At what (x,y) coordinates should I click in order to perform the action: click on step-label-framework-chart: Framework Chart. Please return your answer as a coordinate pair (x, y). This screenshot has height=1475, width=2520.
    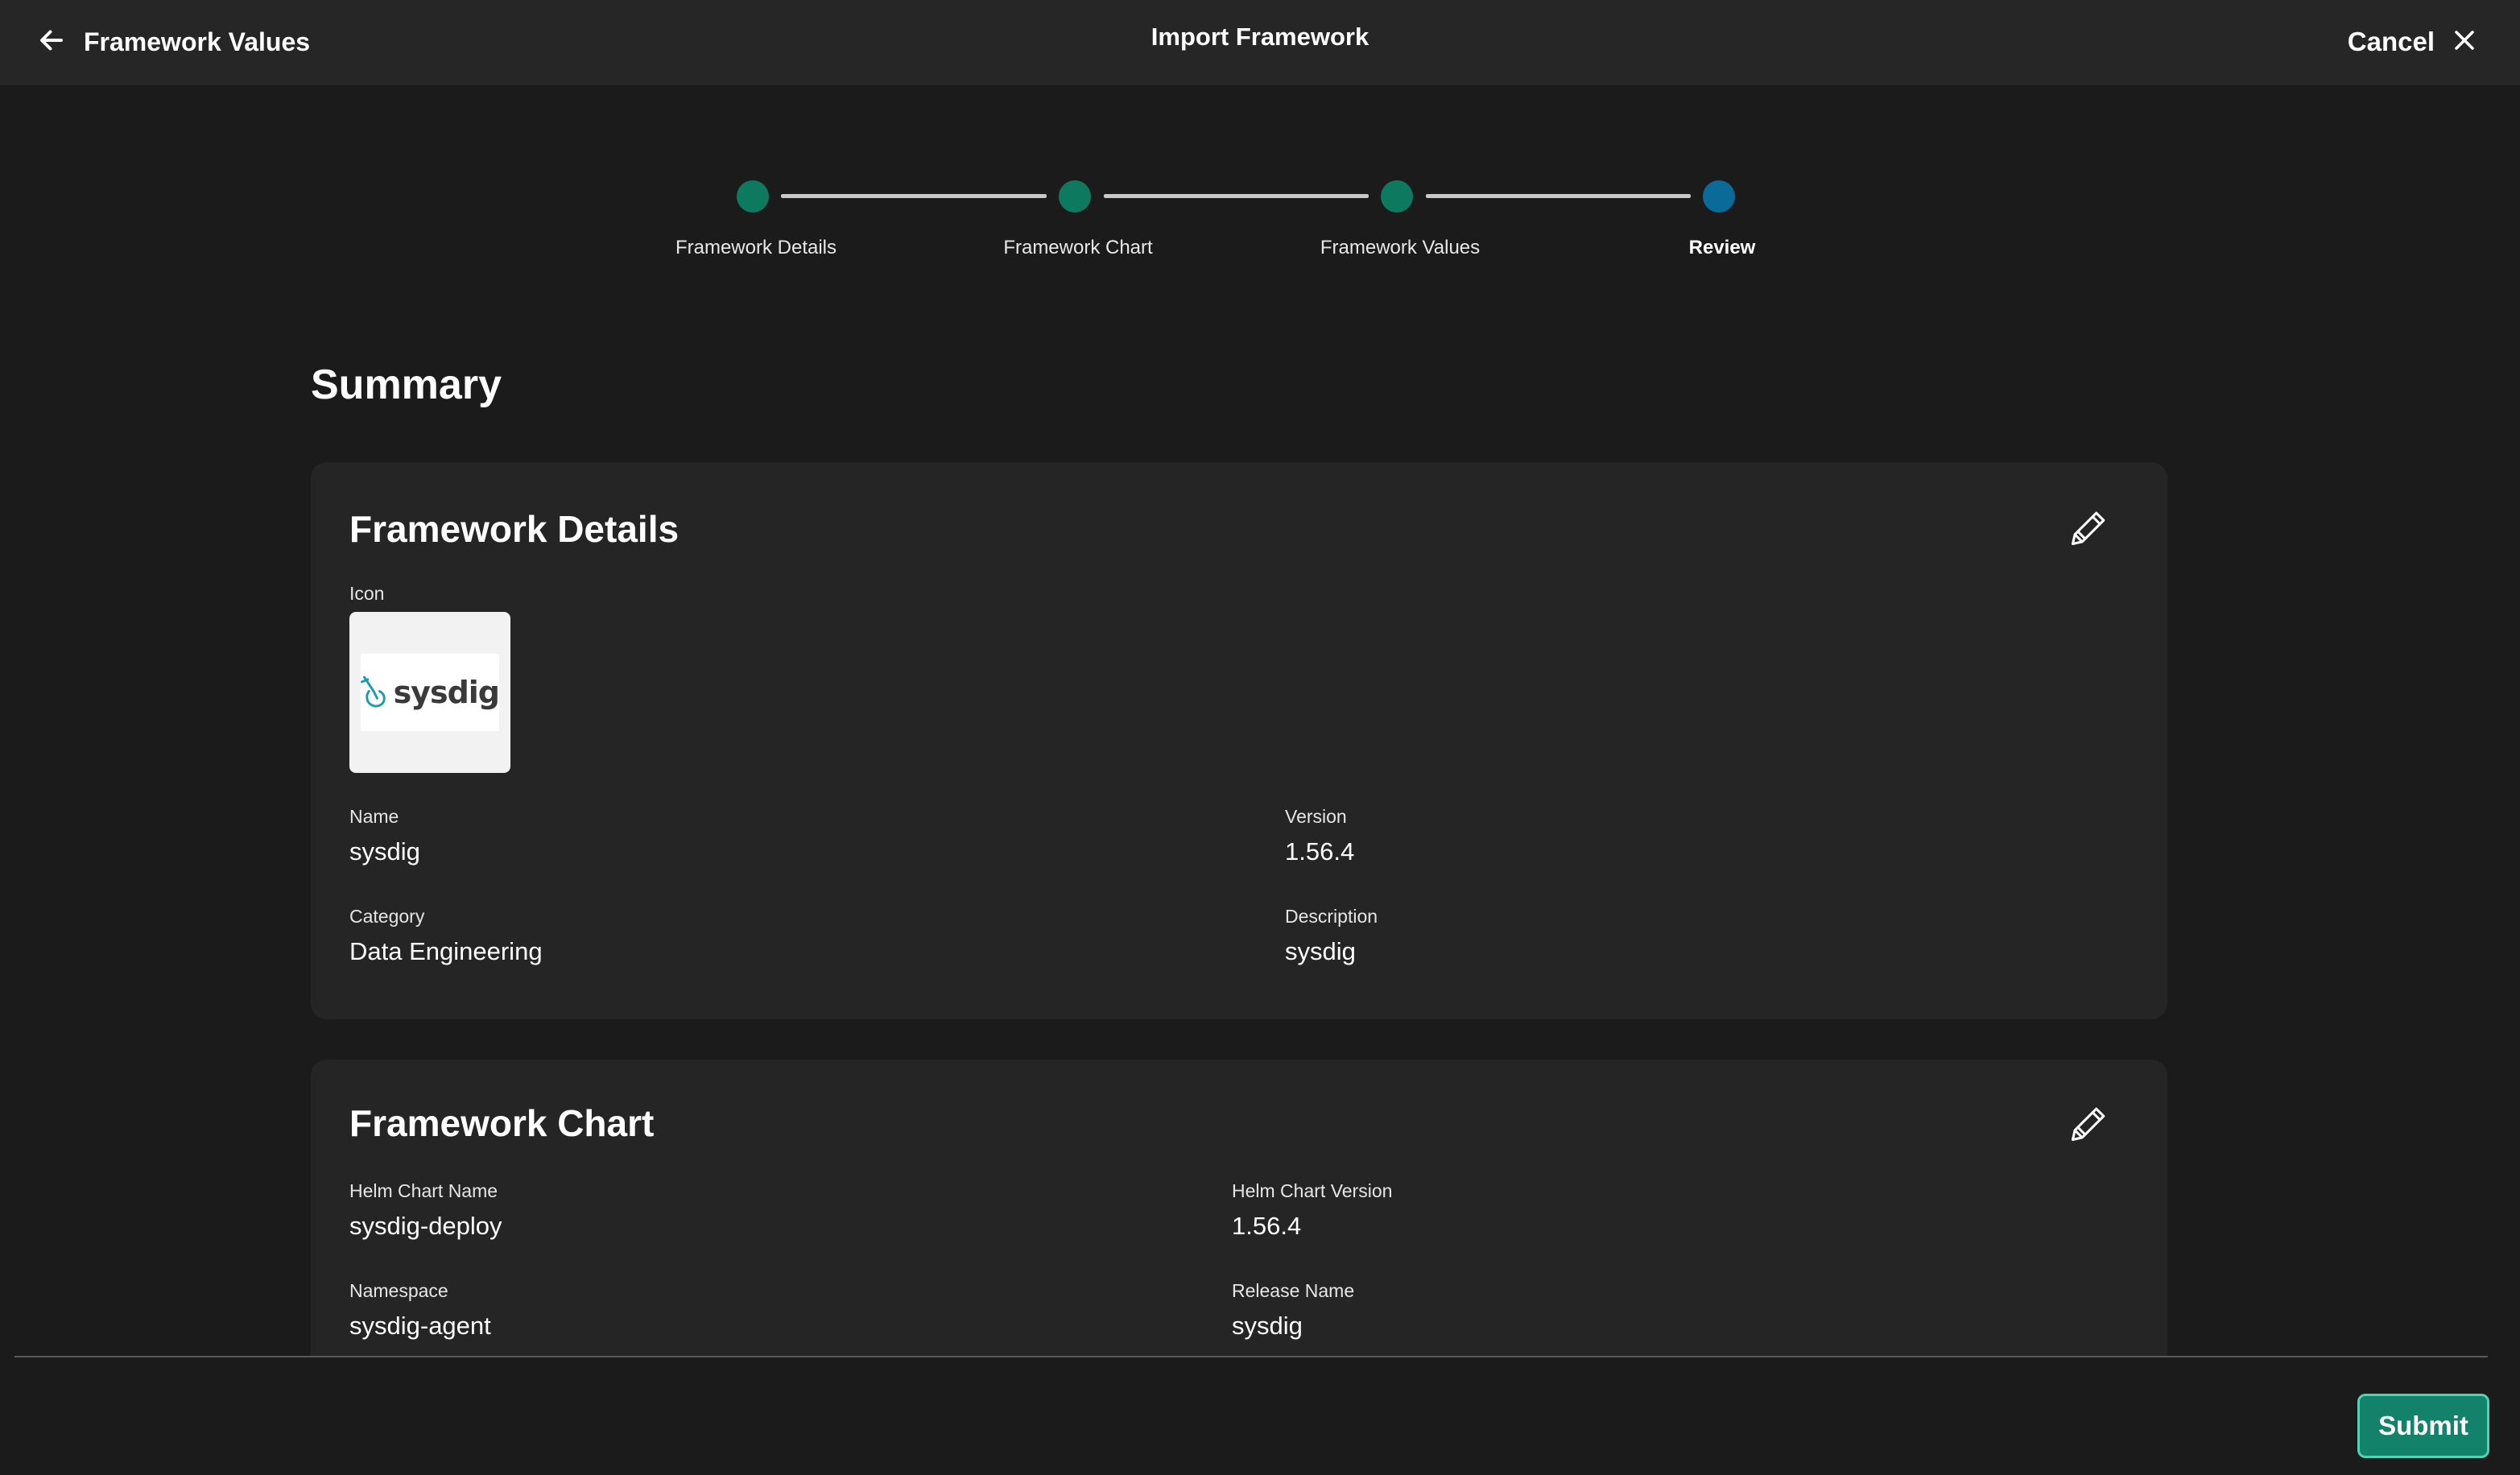
    Looking at the image, I should click on (1078, 247).